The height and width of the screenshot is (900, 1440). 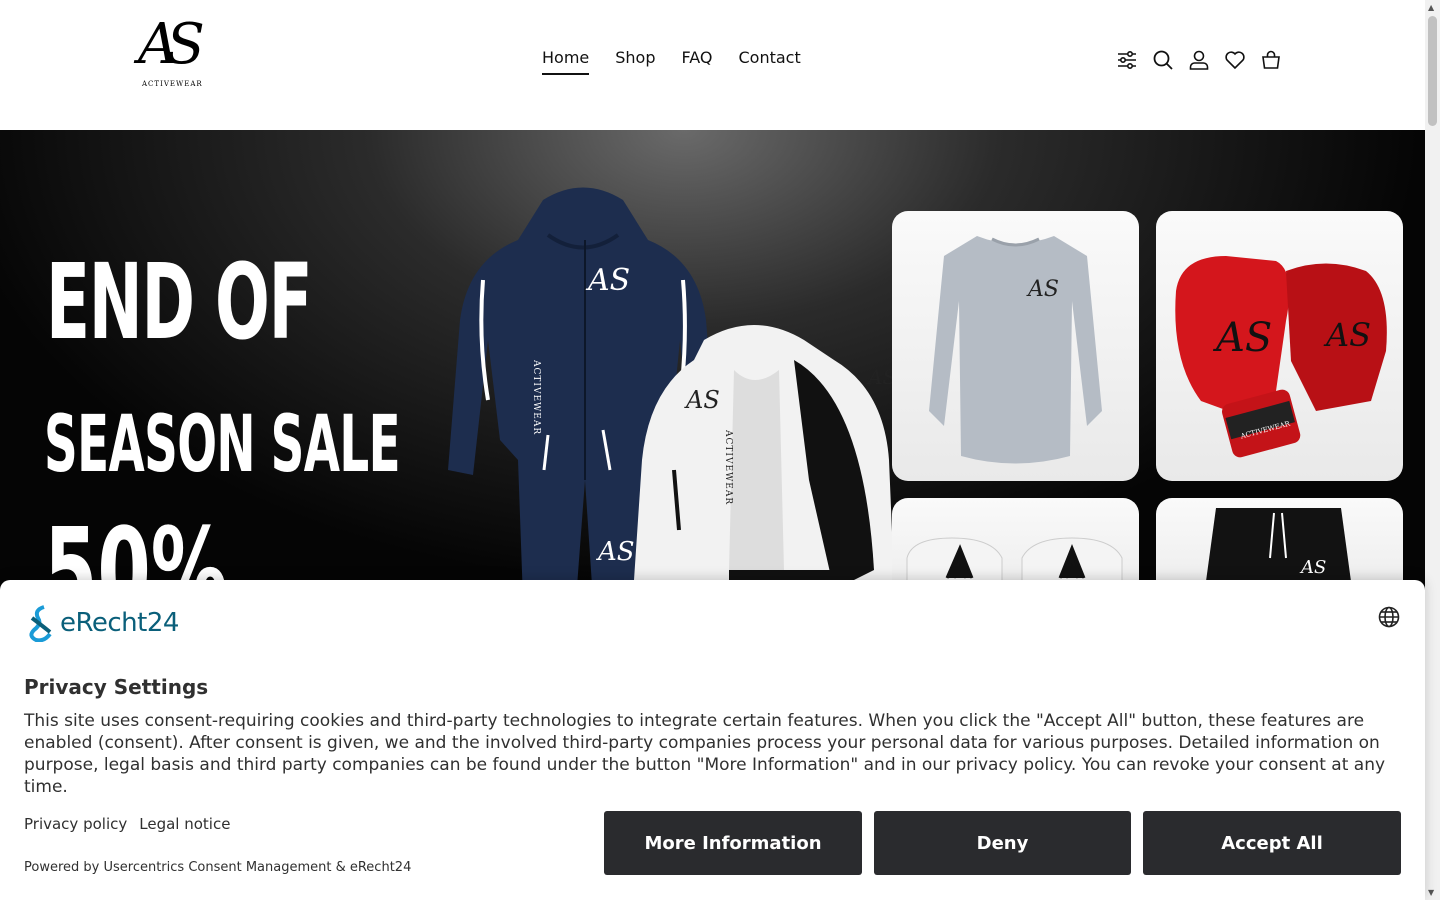 I want to click on main-nav: Home Shop FAQ Contact, so click(x=671, y=61).